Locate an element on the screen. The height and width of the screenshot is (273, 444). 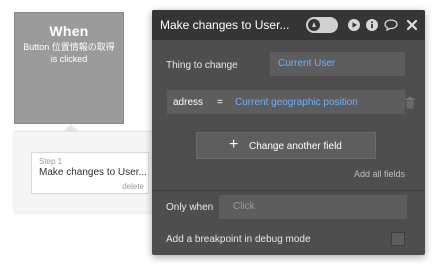
field-name-dropdown: adress is located at coordinates (188, 102).